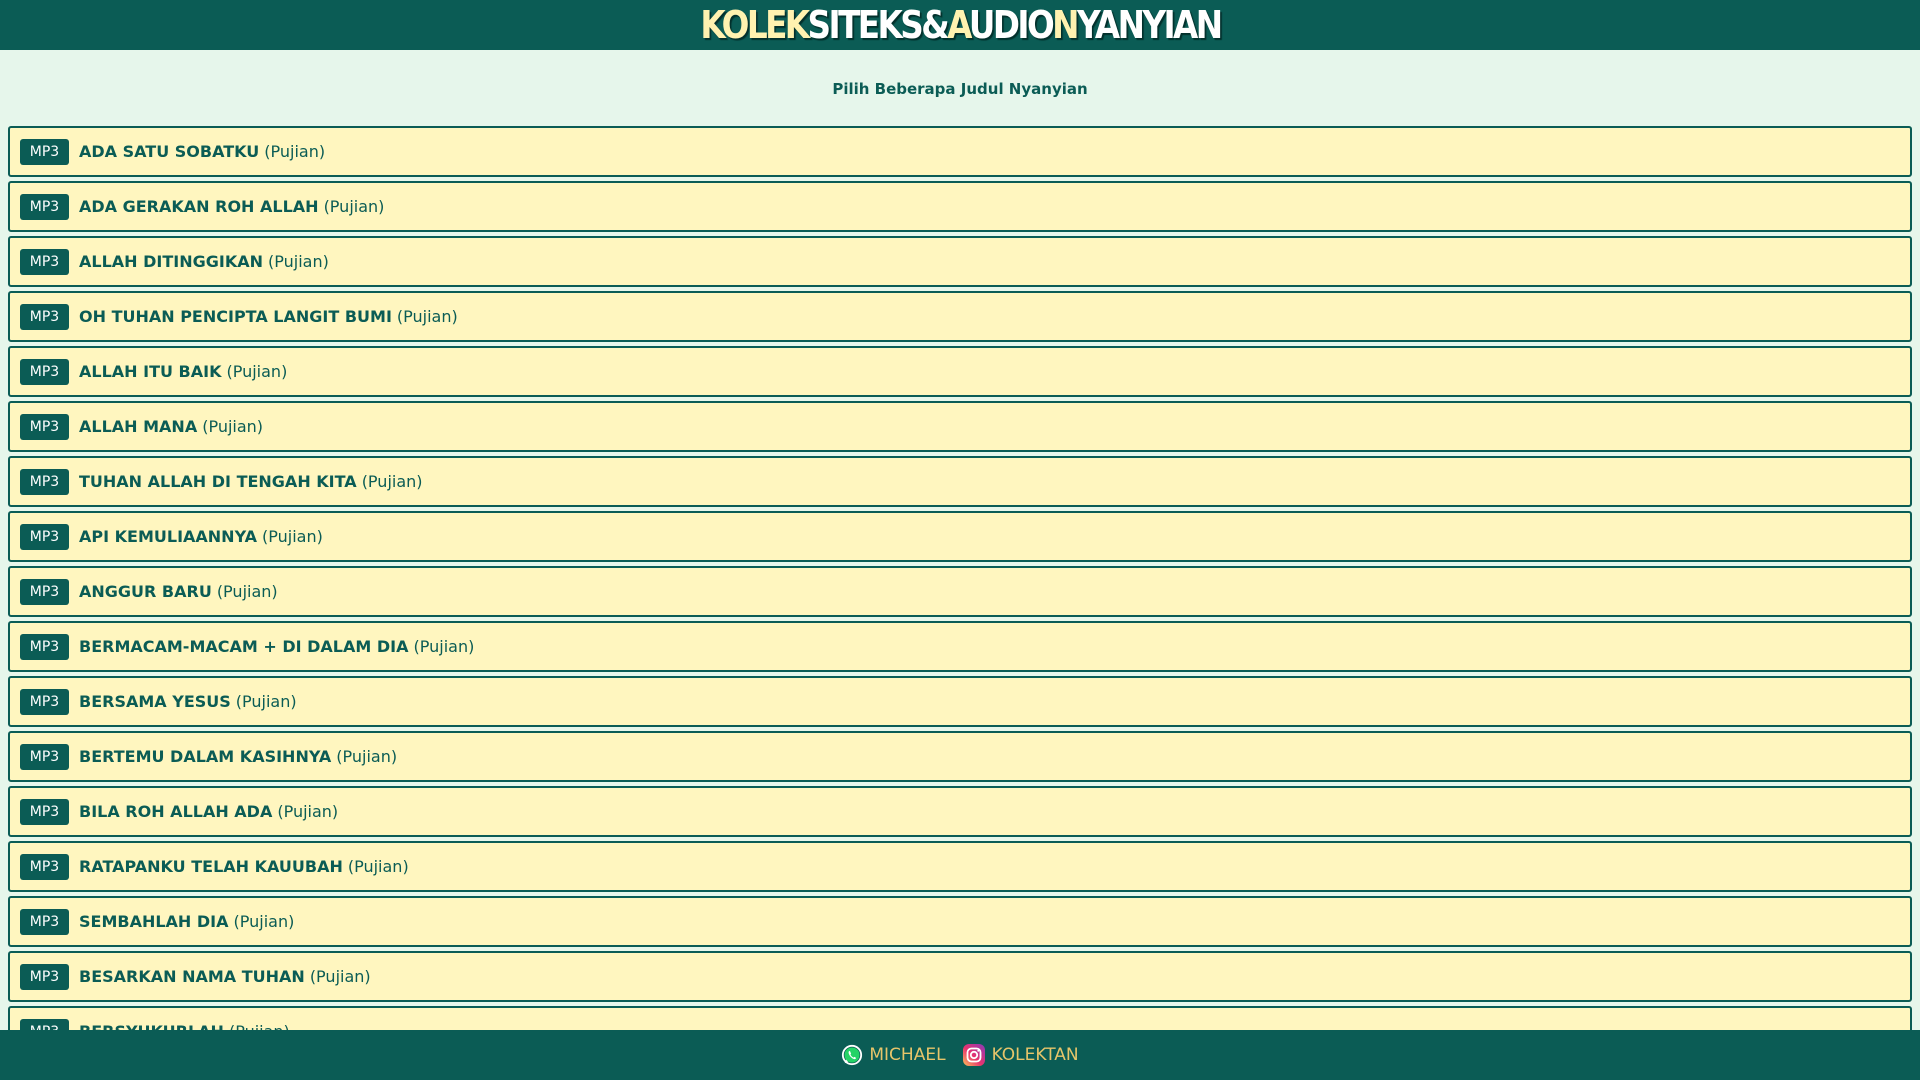 This screenshot has height=1080, width=1920. I want to click on song-list-item: MP3 ANGGUR BARU (Pujian), so click(960, 591).